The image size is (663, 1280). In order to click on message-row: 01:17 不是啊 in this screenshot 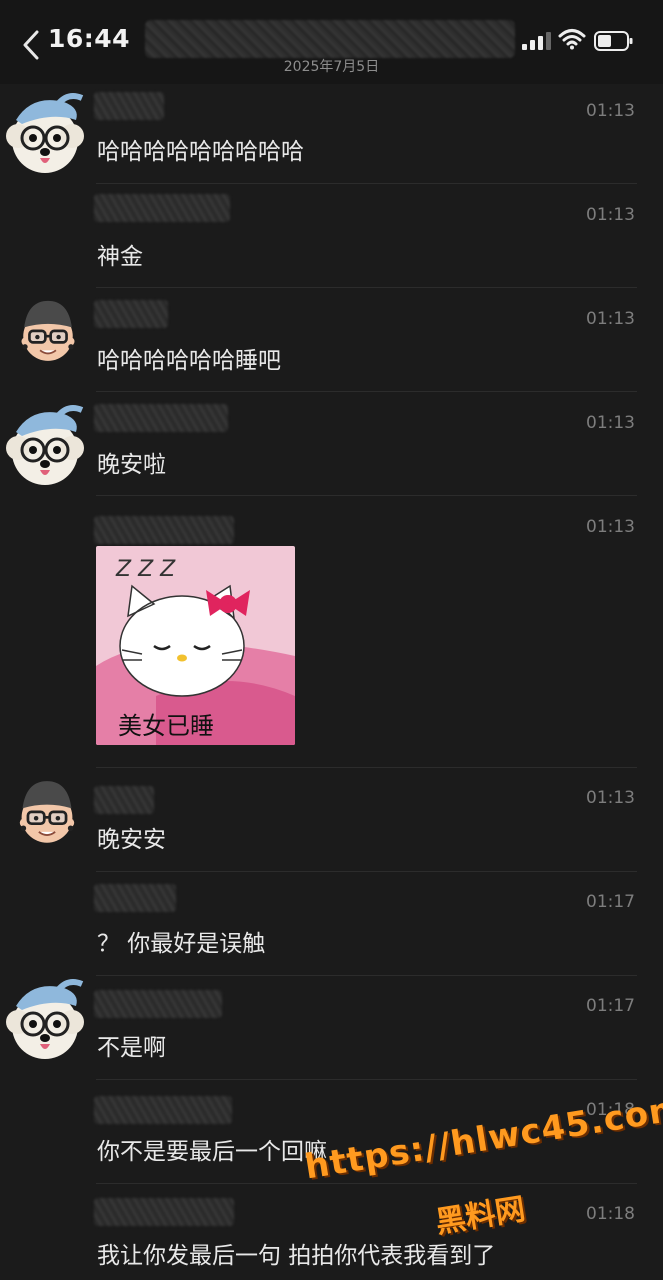, I will do `click(331, 1028)`.